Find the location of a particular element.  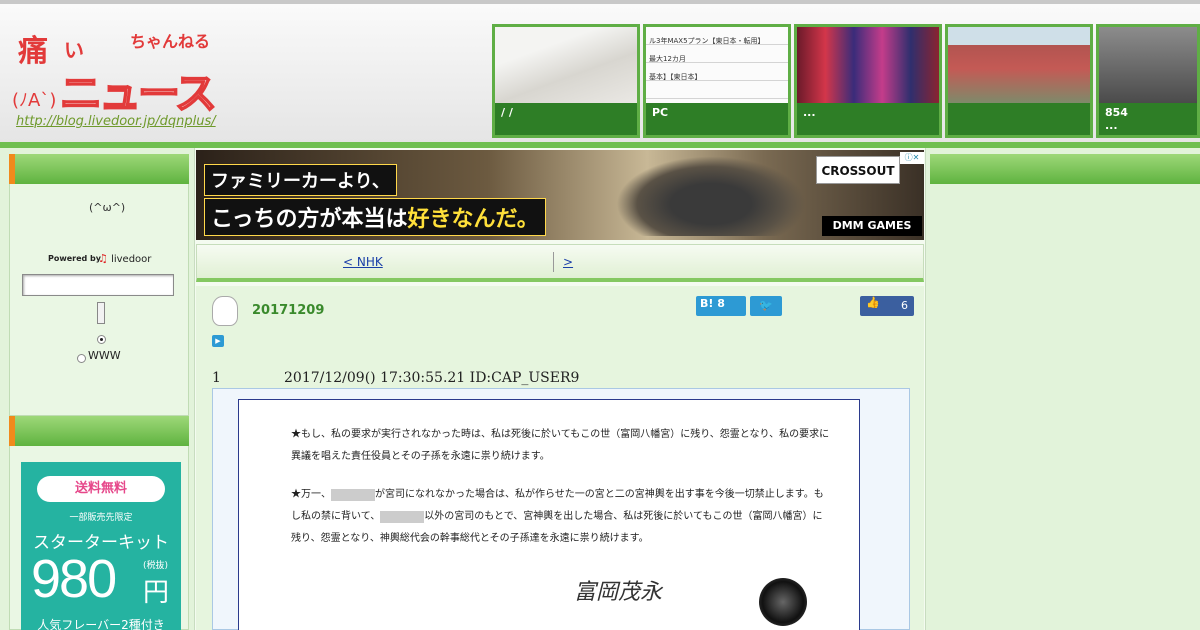

dmm-logo: DMM GAMES is located at coordinates (872, 226).